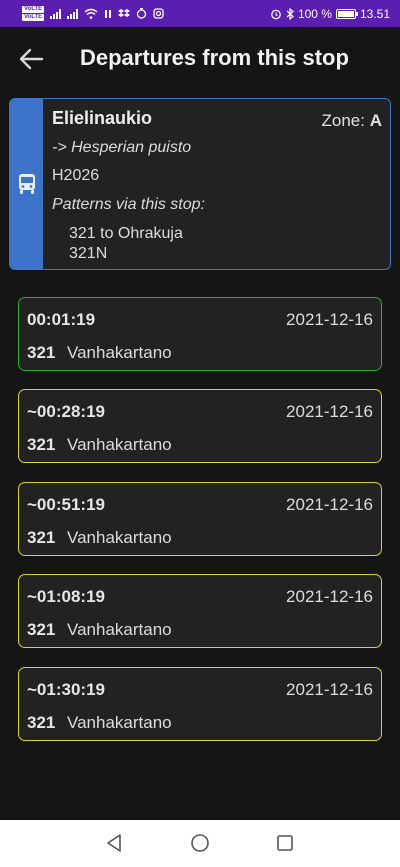 Image resolution: width=400 pixels, height=867 pixels. What do you see at coordinates (33, 9) in the screenshot?
I see `volte-label-1: VoLTE` at bounding box center [33, 9].